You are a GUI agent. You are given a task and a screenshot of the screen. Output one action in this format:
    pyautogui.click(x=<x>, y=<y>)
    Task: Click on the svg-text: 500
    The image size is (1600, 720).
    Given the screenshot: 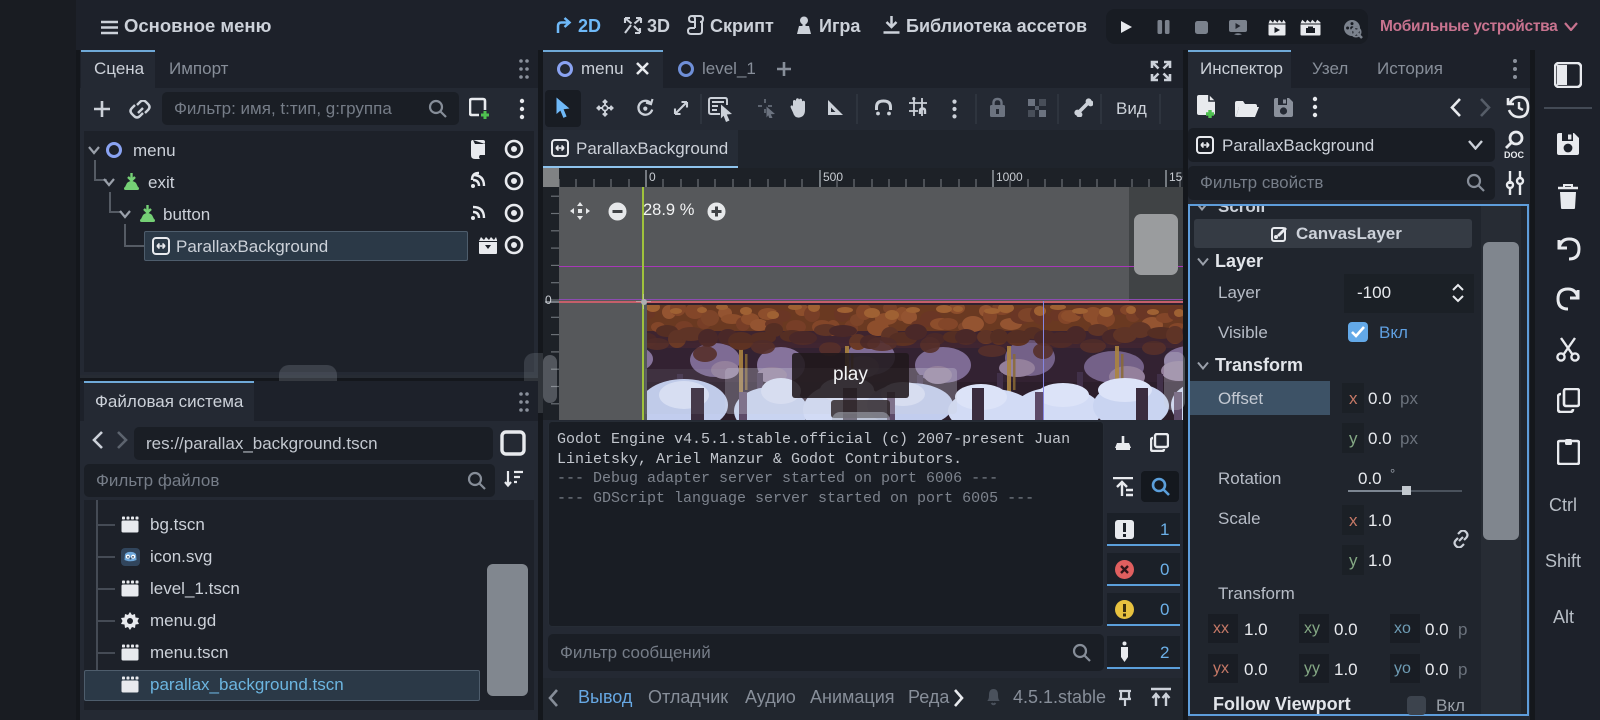 What is the action you would take?
    pyautogui.click(x=833, y=177)
    